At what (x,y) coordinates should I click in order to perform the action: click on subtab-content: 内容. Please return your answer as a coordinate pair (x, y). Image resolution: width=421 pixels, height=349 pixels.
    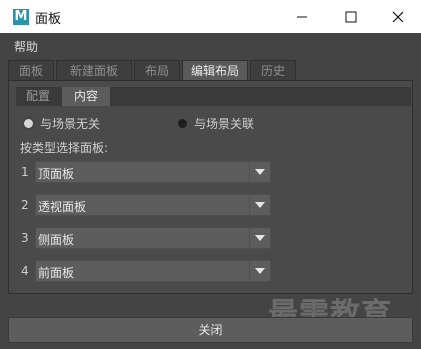
    Looking at the image, I should click on (86, 96).